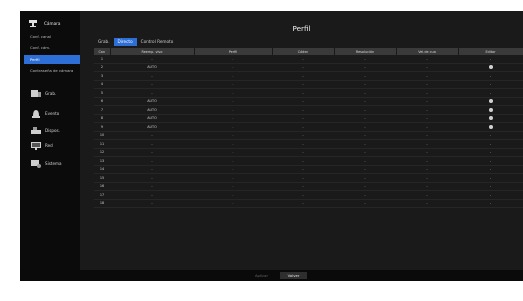 The image size is (523, 301). What do you see at coordinates (102, 144) in the screenshot?
I see `cell-channel: 11` at bounding box center [102, 144].